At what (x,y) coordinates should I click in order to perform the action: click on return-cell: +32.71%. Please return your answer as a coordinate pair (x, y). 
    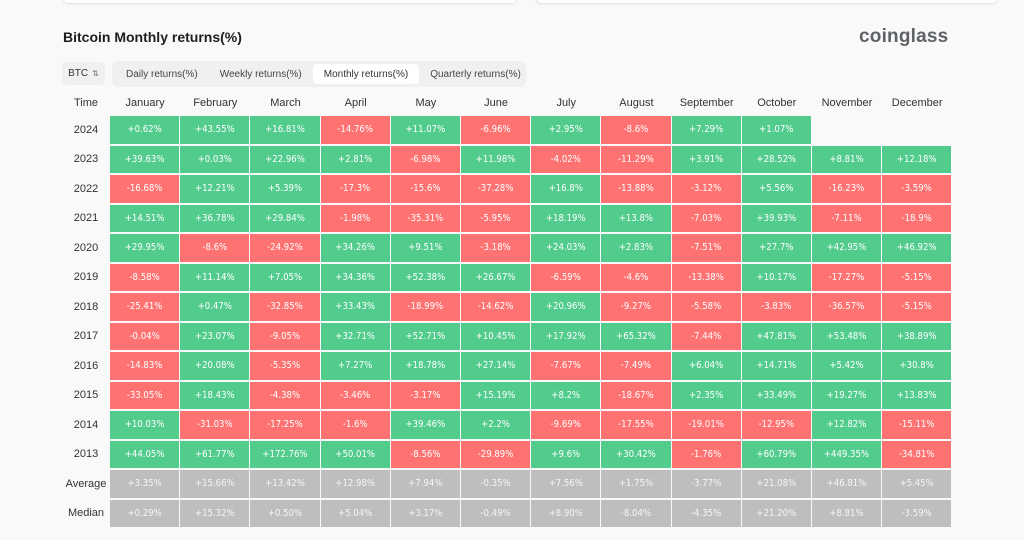
    Looking at the image, I should click on (355, 336).